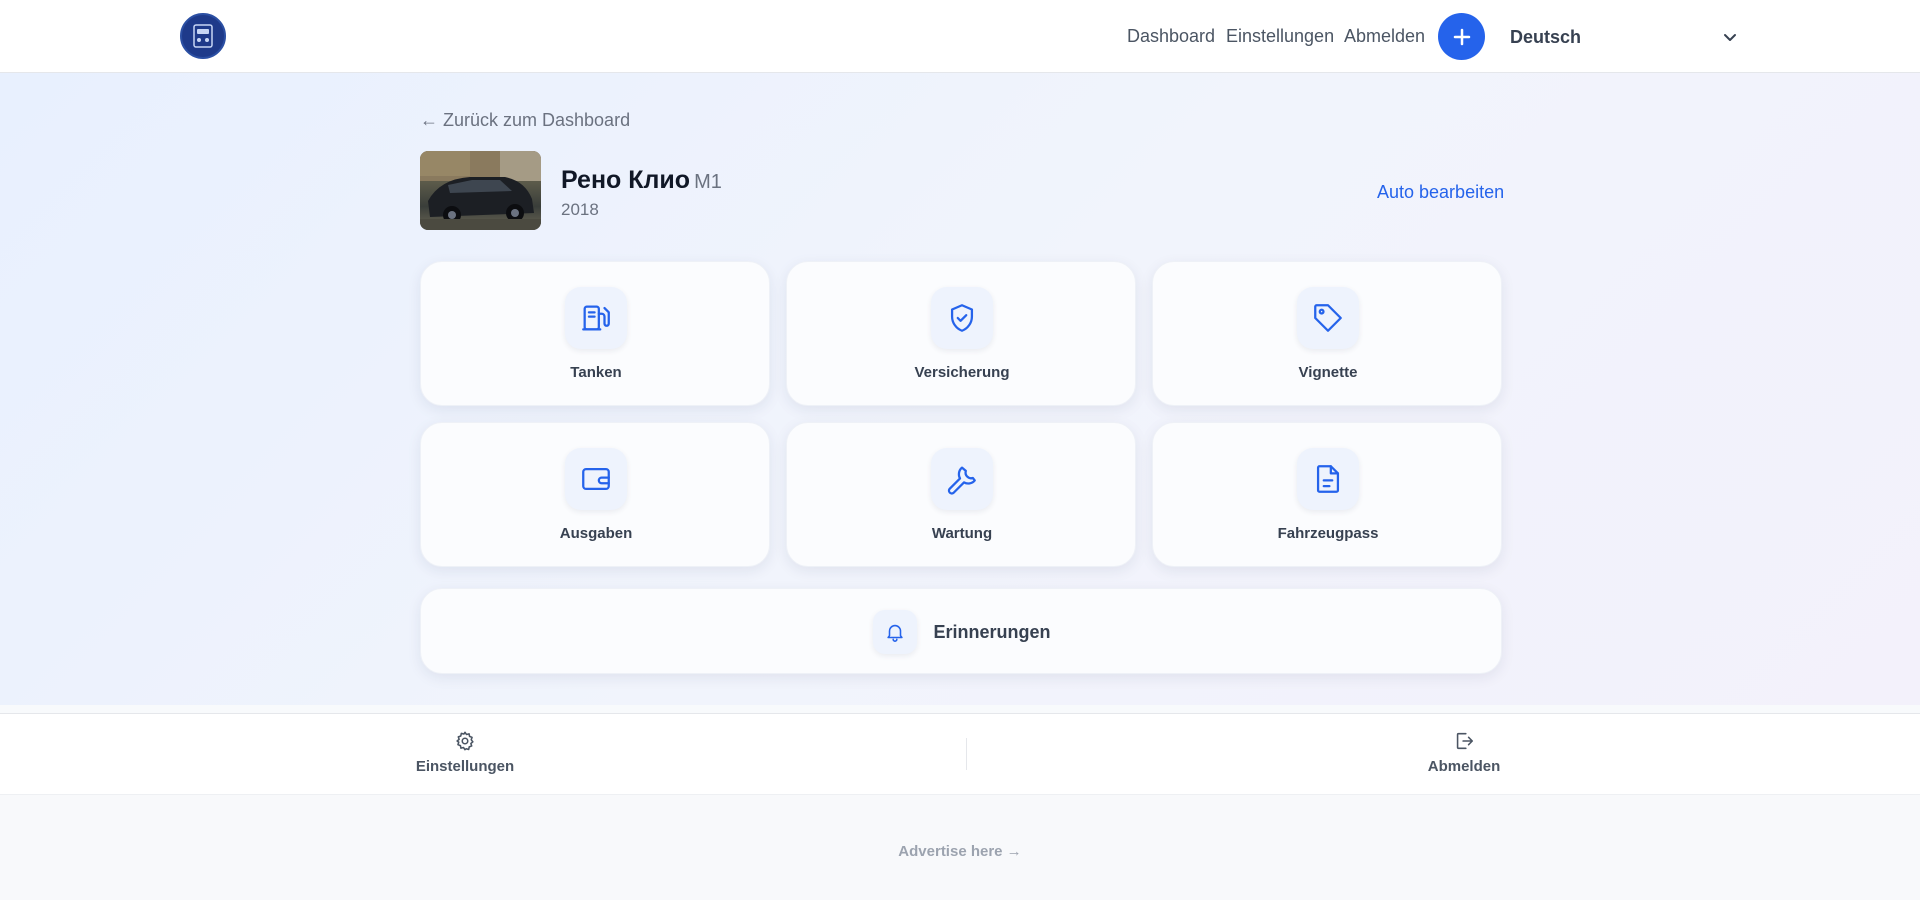  I want to click on tile-wartung: Wartung, so click(961, 494).